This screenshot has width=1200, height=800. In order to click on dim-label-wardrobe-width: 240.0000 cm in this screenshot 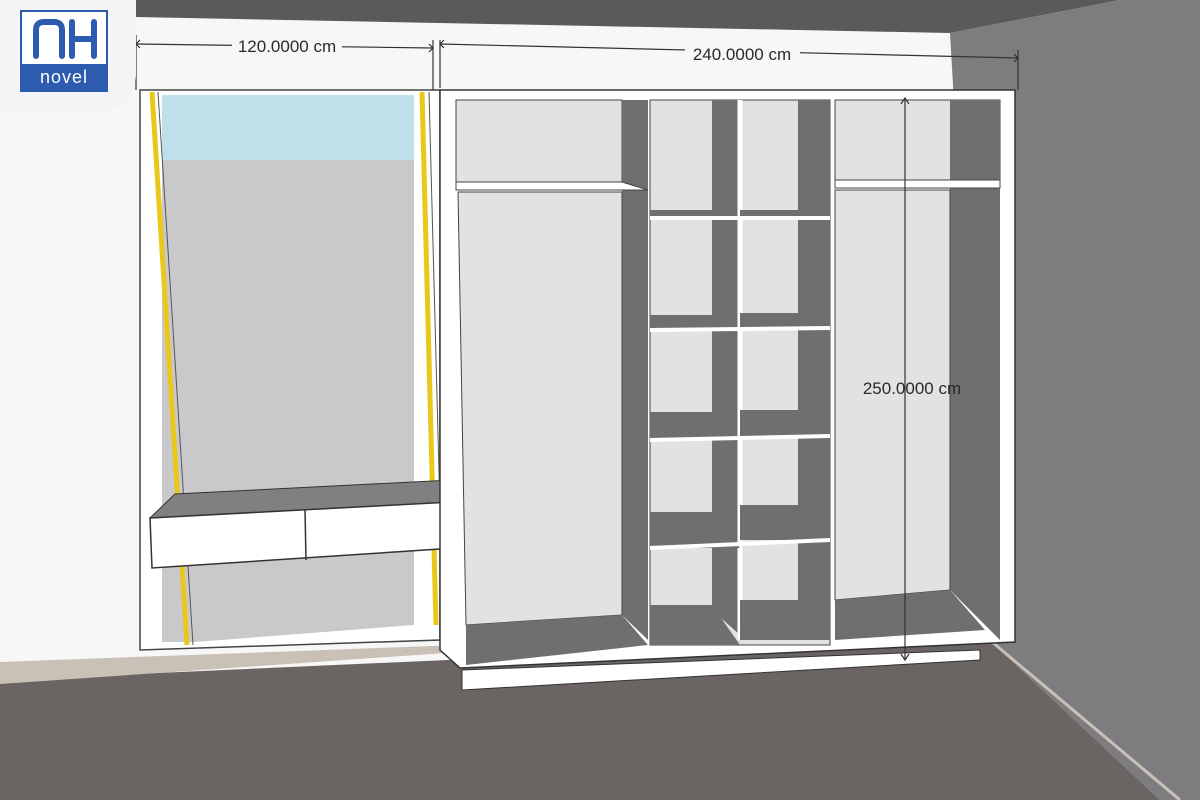, I will do `click(742, 54)`.